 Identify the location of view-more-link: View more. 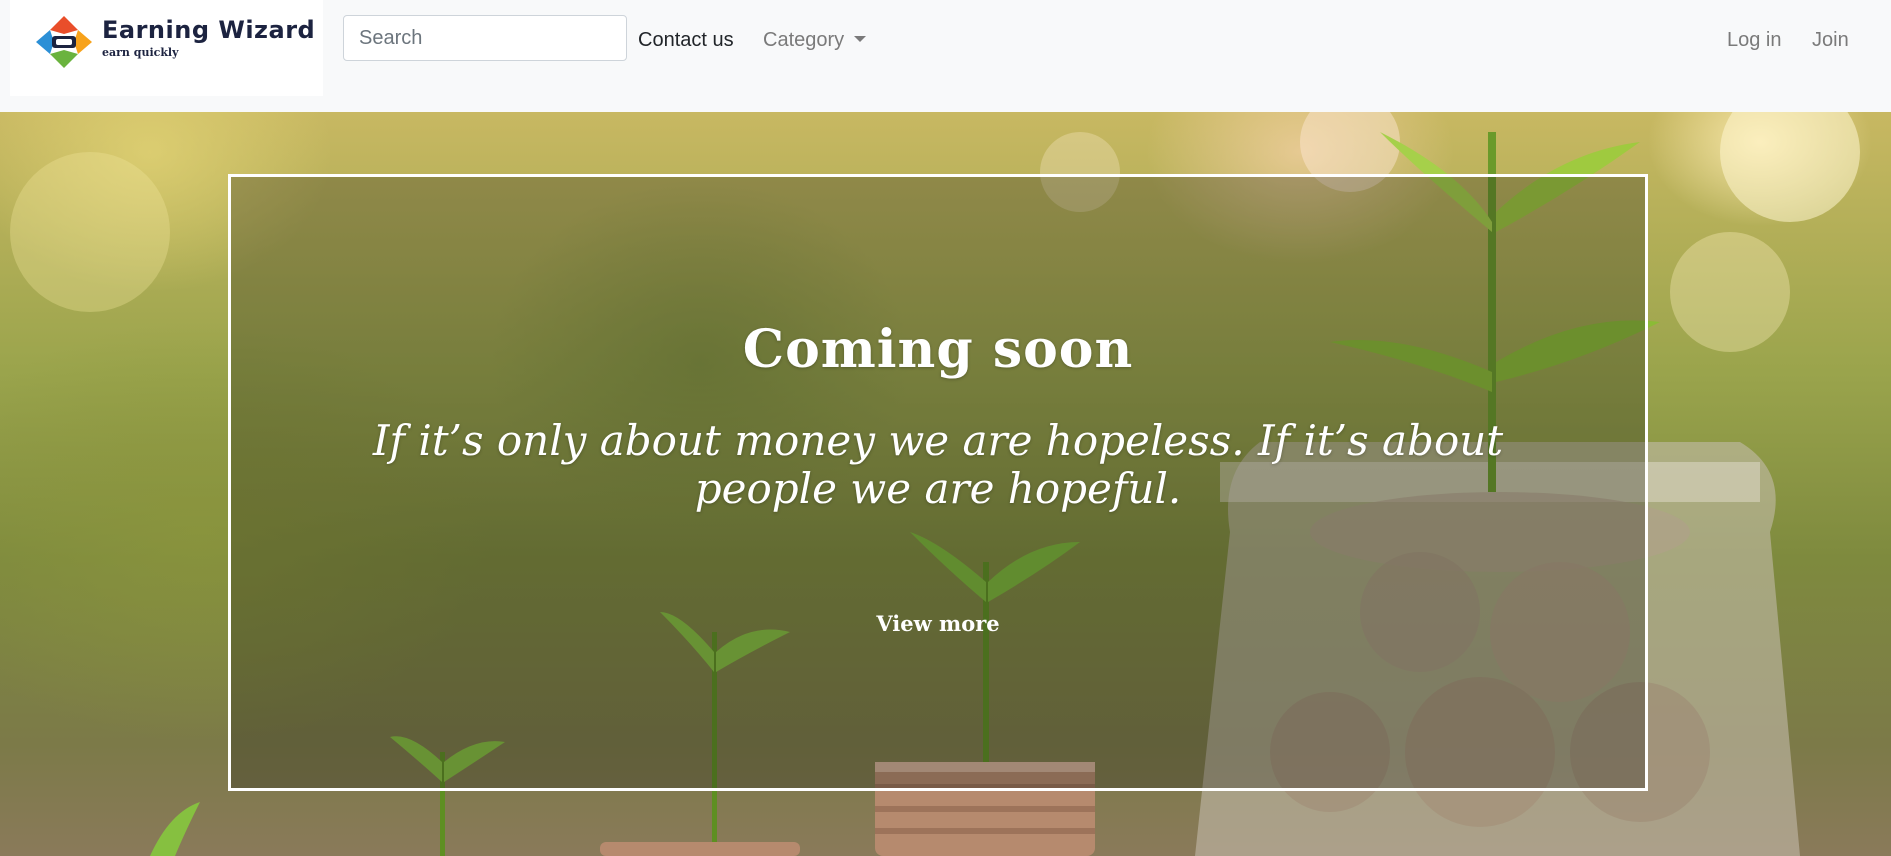
(938, 623).